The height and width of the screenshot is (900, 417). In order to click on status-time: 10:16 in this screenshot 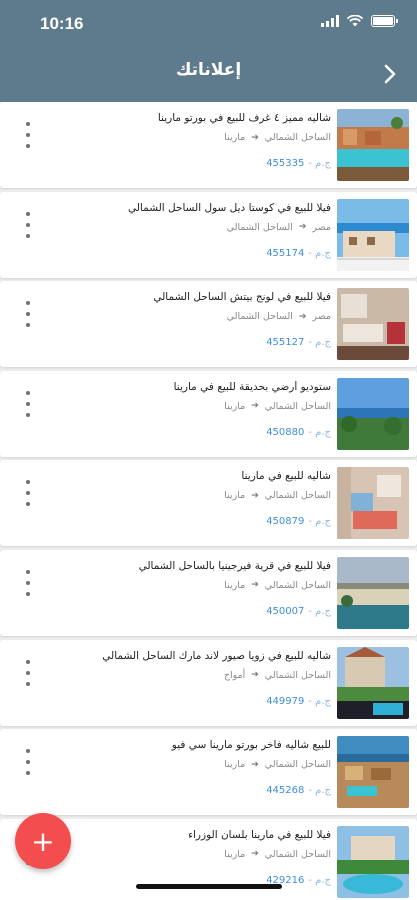, I will do `click(62, 23)`.